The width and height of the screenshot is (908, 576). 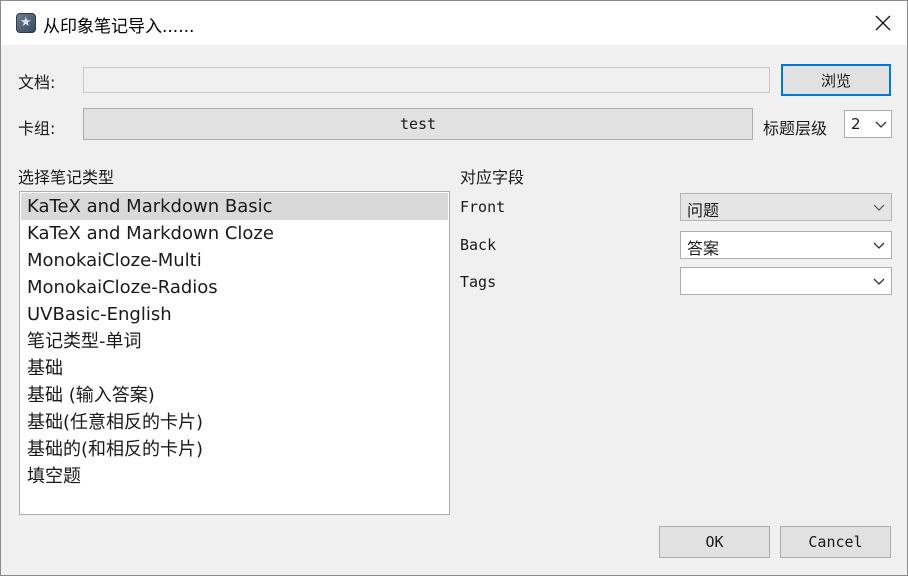 What do you see at coordinates (37, 82) in the screenshot?
I see `doc-label: 文档:` at bounding box center [37, 82].